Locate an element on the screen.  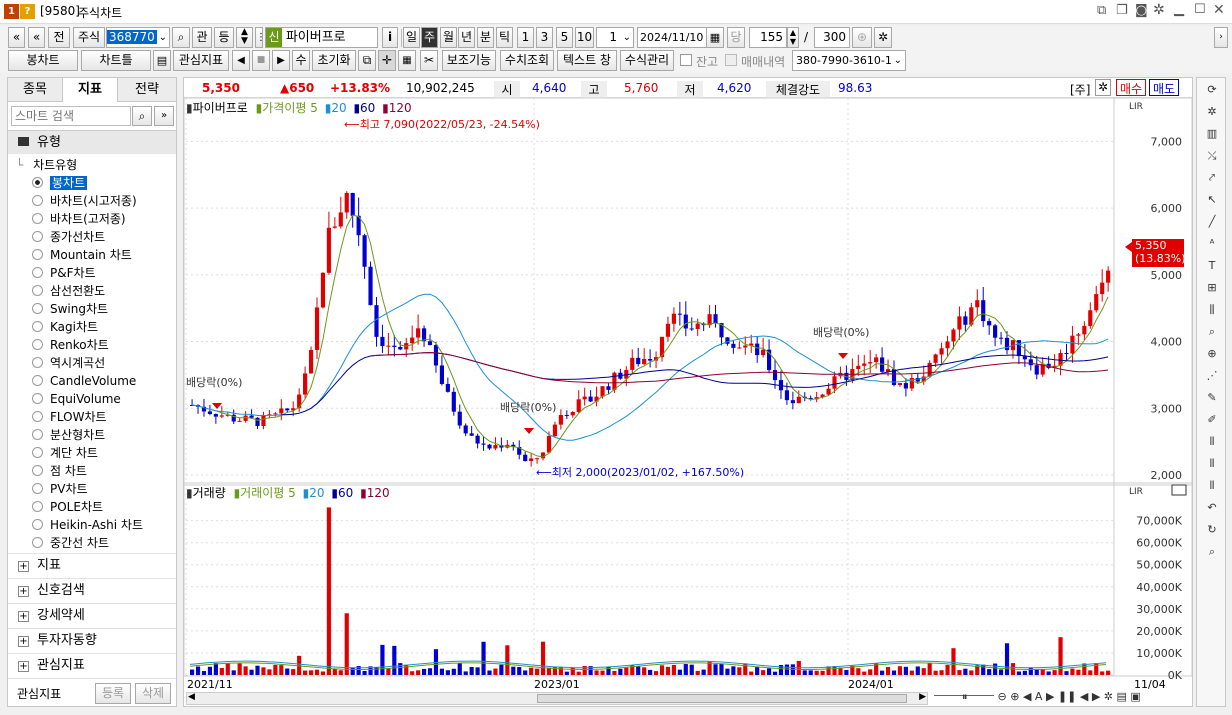
scroll-right-icon: ▶ is located at coordinates (922, 697).